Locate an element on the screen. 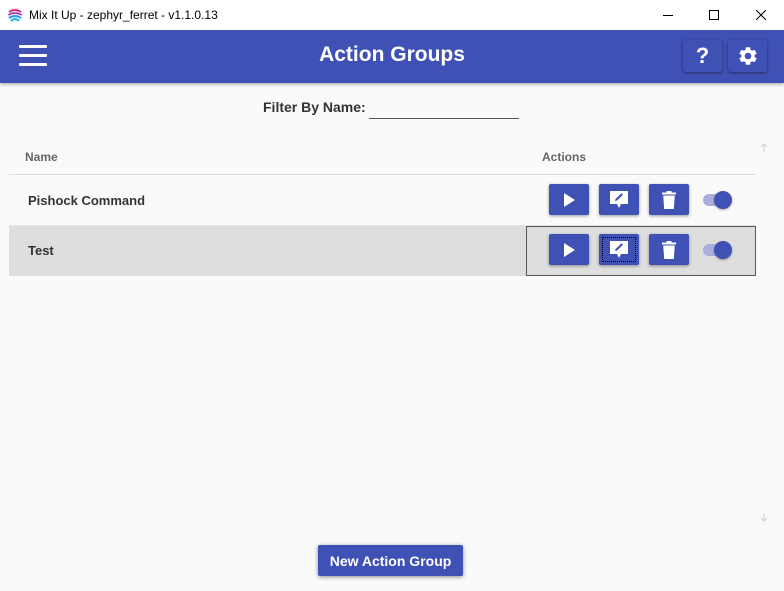 The width and height of the screenshot is (784, 591). row-name: Test is located at coordinates (41, 250).